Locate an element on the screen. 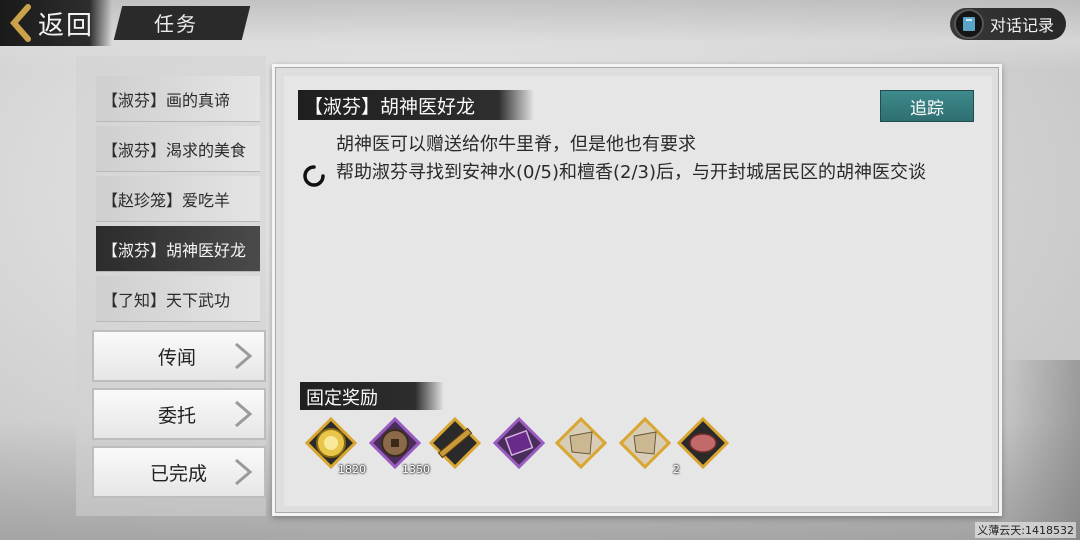 The height and width of the screenshot is (540, 1080). chevron-left-icon is located at coordinates (20, 23).